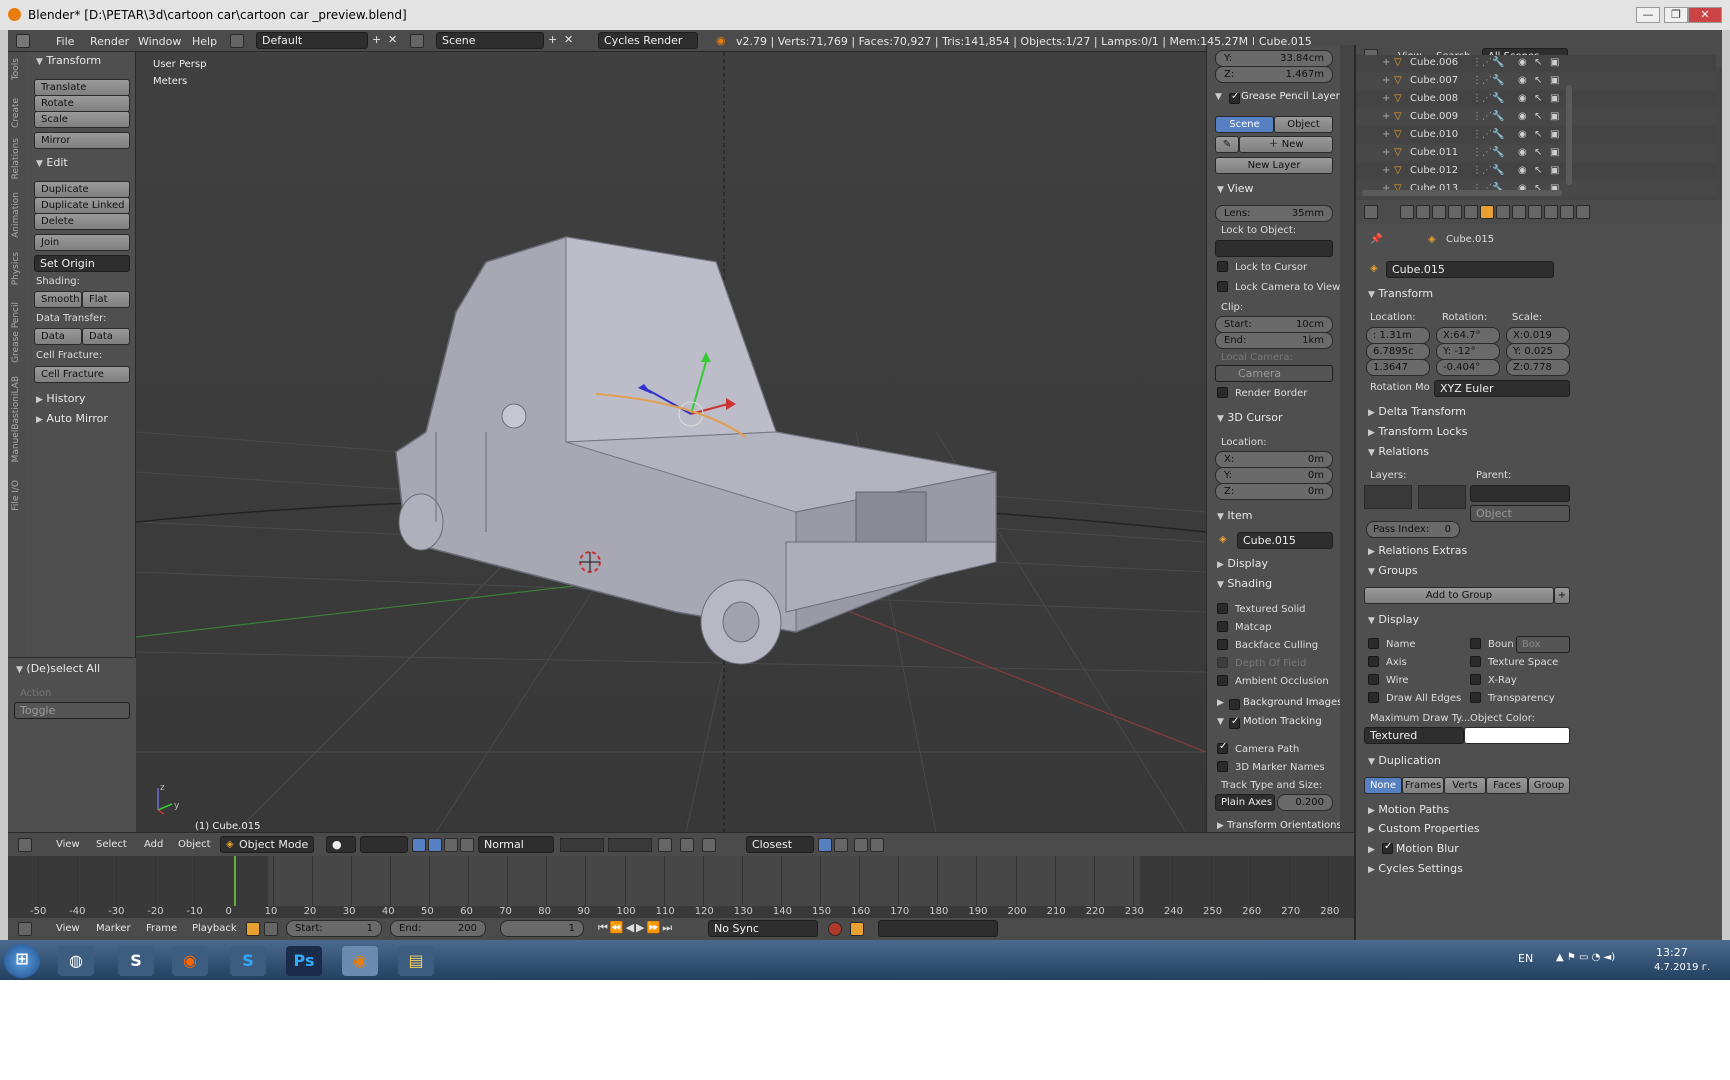 This screenshot has height=1080, width=1730. Describe the element at coordinates (1274, 74) in the screenshot. I see `location-z-field: Z: 1.467m` at that location.